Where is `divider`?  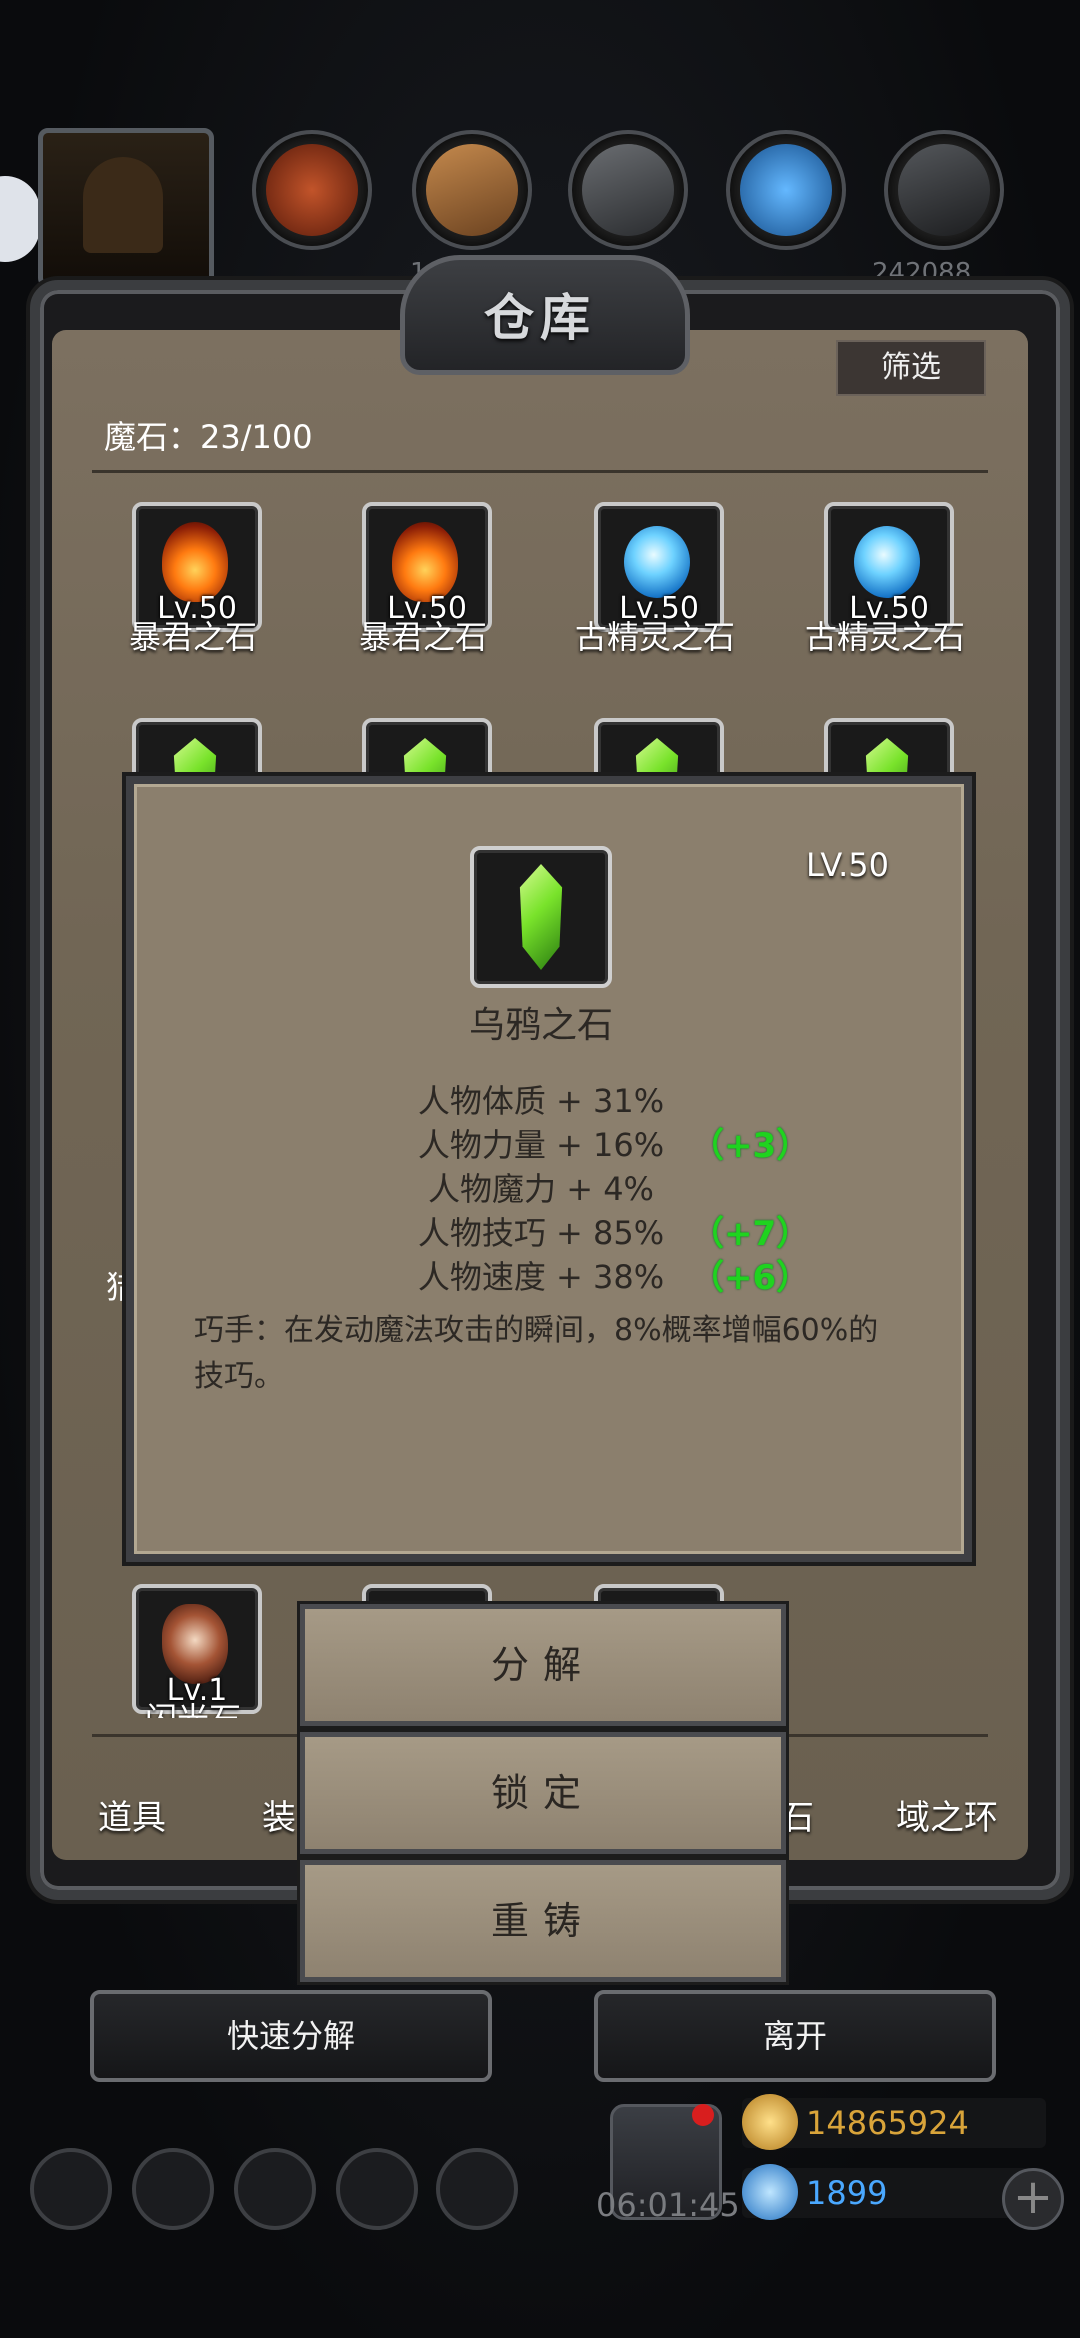 divider is located at coordinates (540, 471).